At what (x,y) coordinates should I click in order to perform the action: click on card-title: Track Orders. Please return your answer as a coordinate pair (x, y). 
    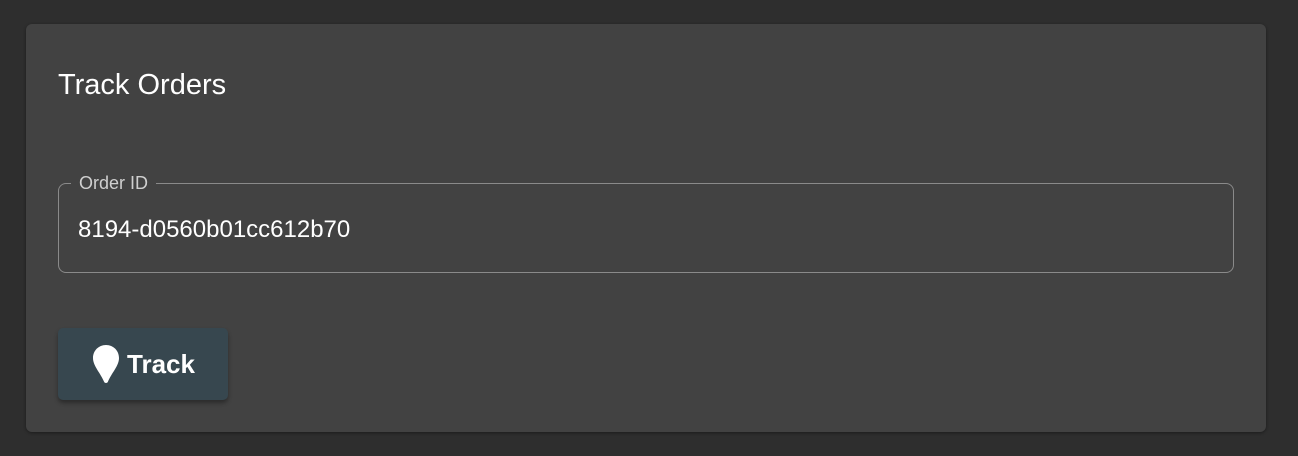
    Looking at the image, I should click on (142, 85).